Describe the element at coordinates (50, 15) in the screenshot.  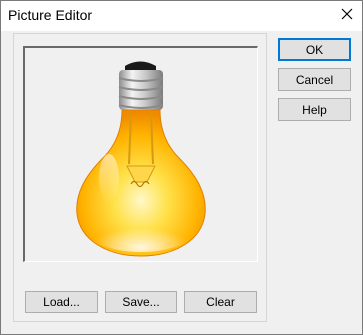
I see `window-title: Picture Editor` at that location.